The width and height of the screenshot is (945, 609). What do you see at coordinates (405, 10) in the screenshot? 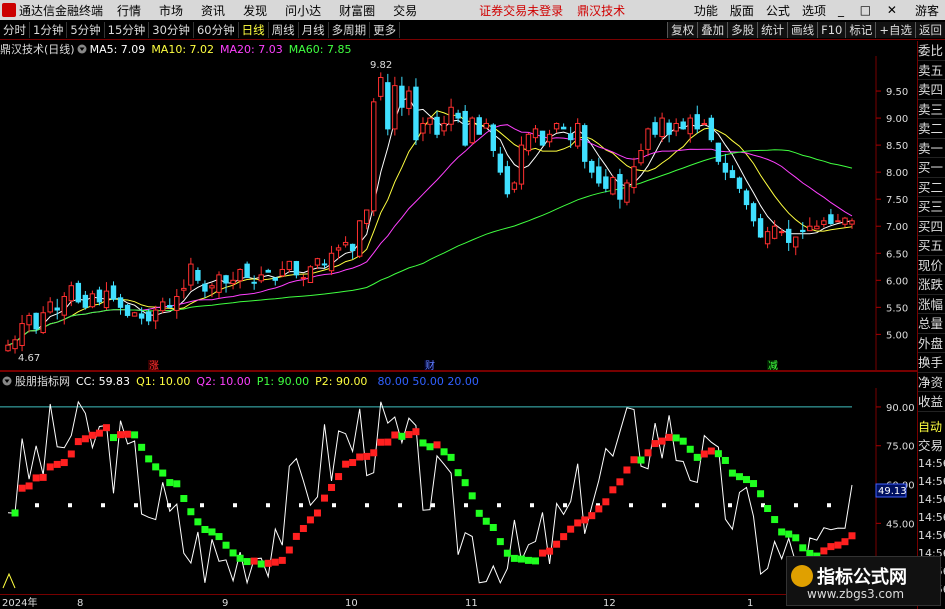
I see `menu-item-jiaoyi: 交易` at bounding box center [405, 10].